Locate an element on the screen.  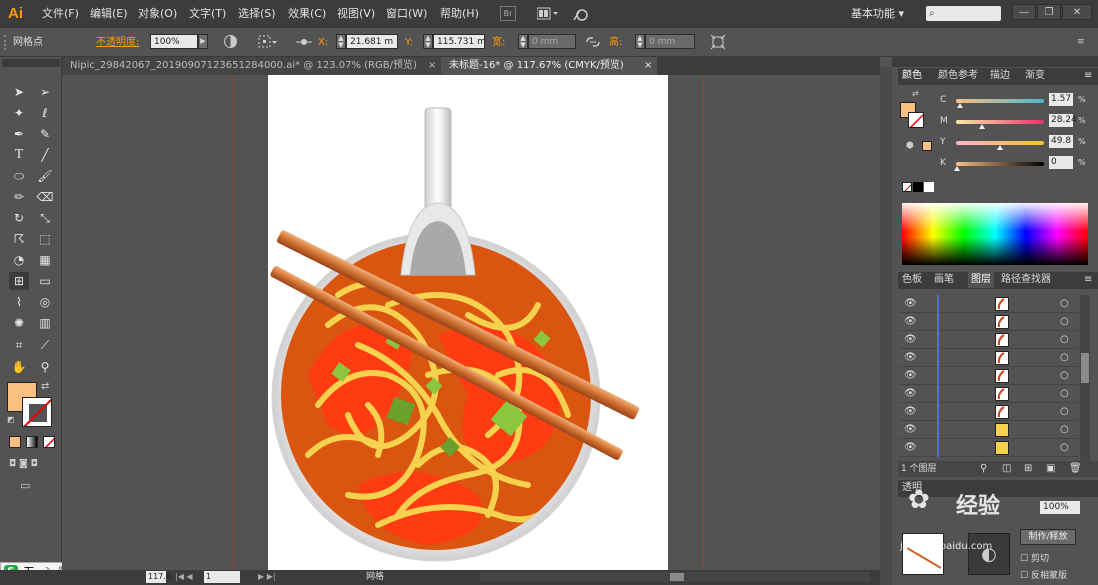
tab-brushes: 画笔 is located at coordinates (944, 280).